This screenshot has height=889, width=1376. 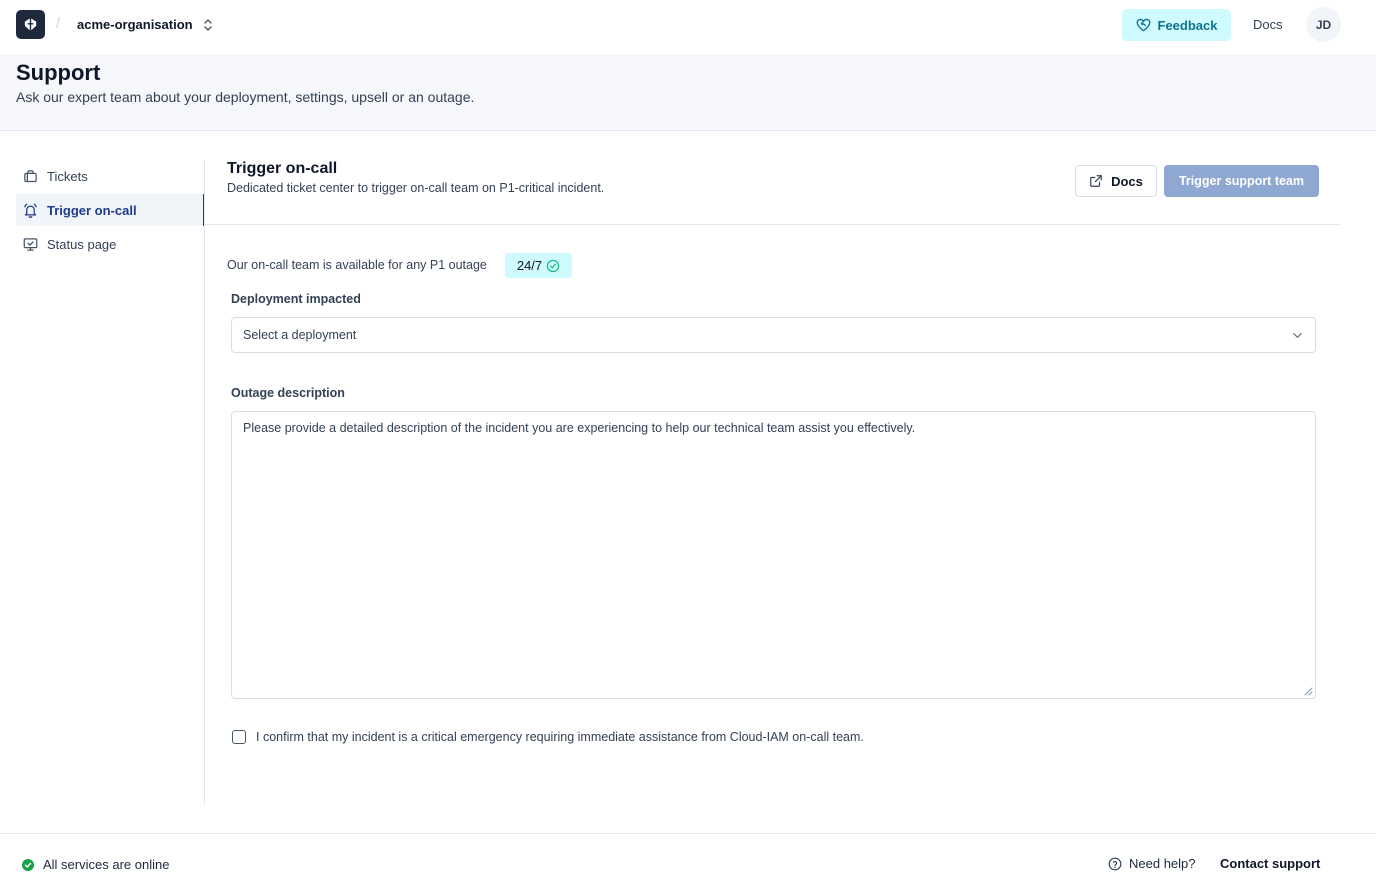 I want to click on docs-button: Docs, so click(x=1116, y=181).